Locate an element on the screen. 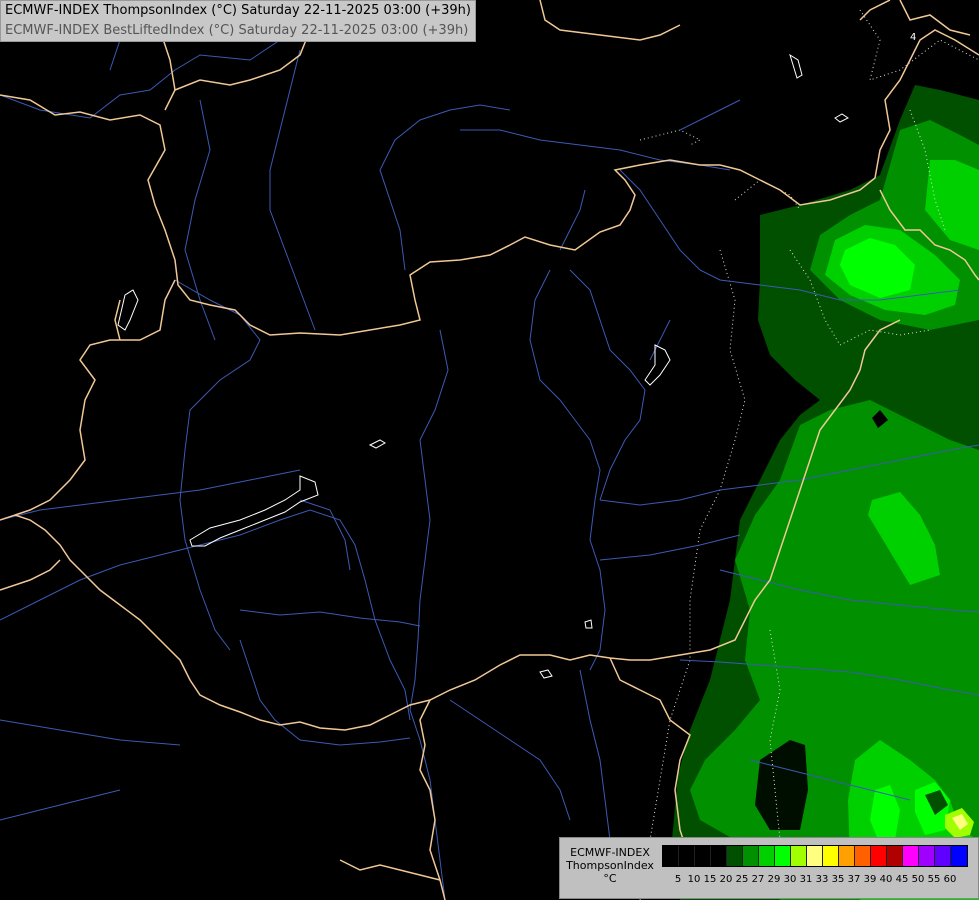 Image resolution: width=979 pixels, height=900 pixels. legend-title: ECMWF-INDEX ThompsonIndex °C is located at coordinates (610, 865).